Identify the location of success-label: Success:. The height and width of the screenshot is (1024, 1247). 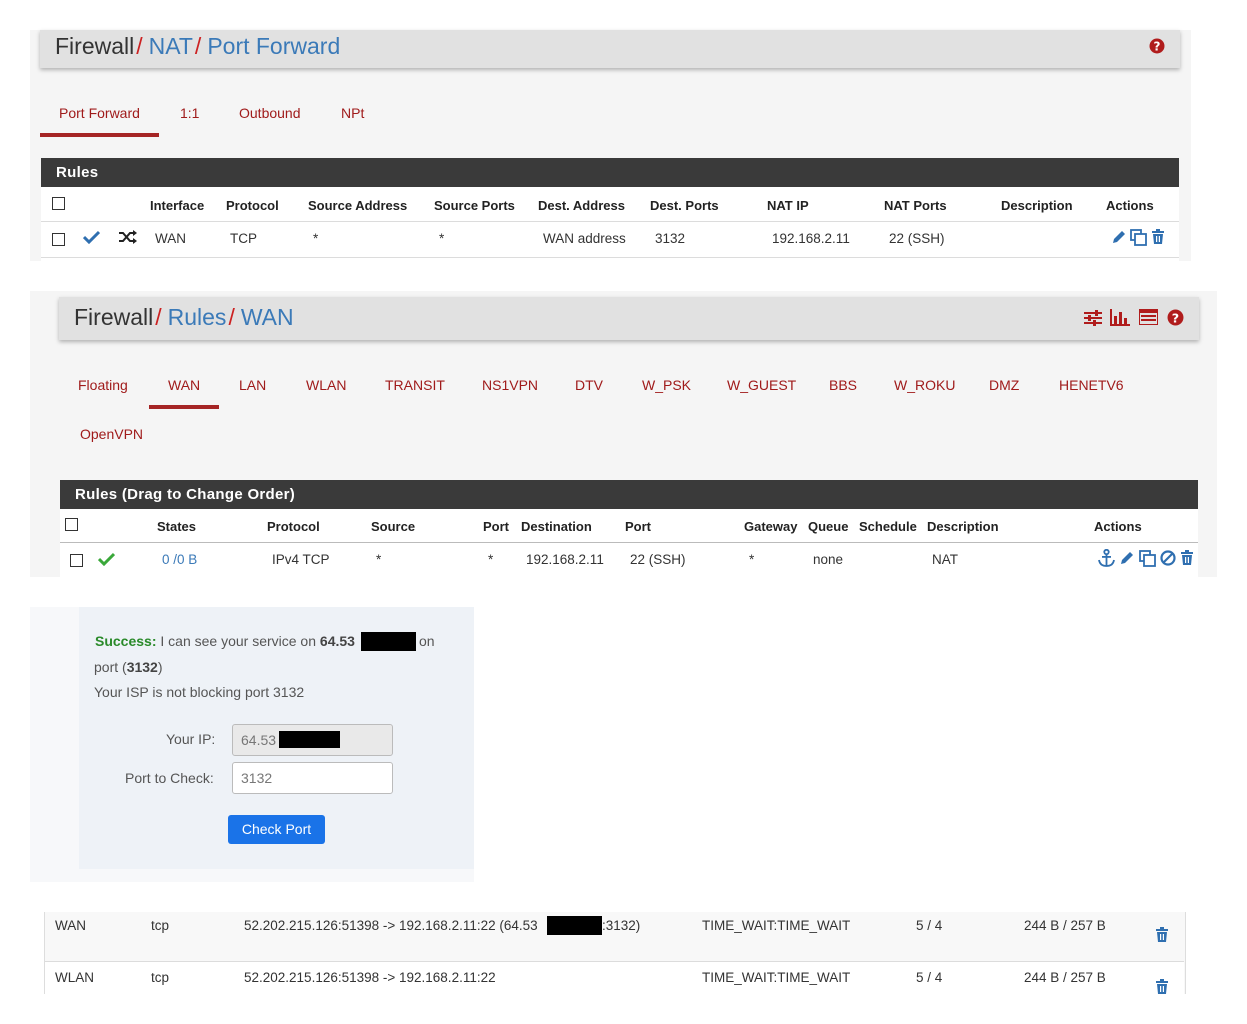
(126, 641).